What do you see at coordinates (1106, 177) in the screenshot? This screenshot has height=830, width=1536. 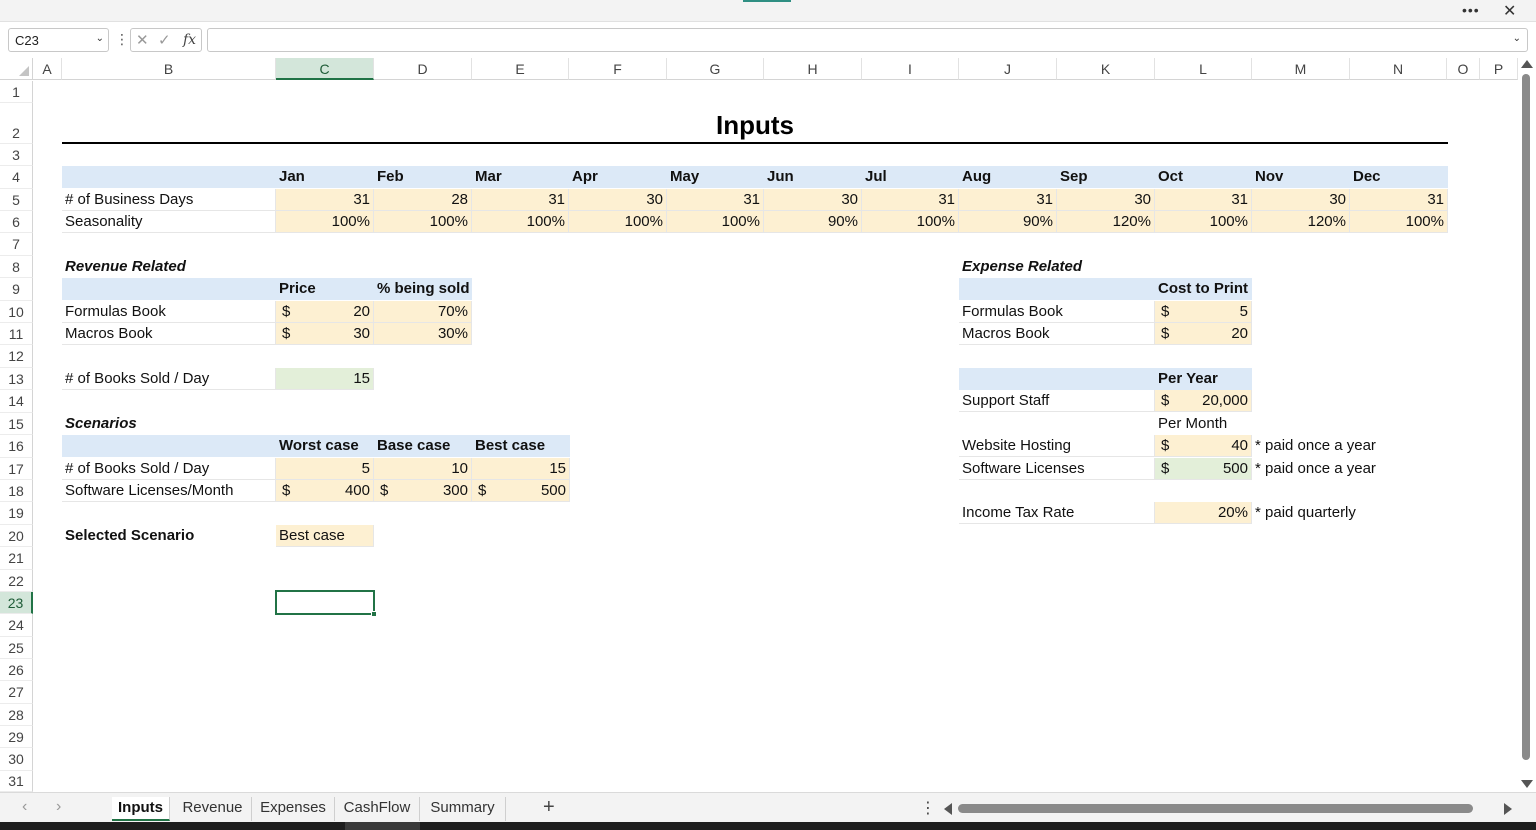 I see `month-header: Sep` at bounding box center [1106, 177].